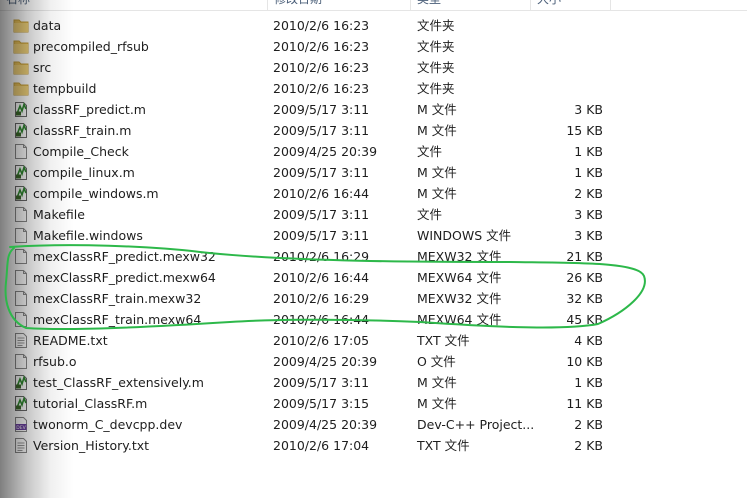 The image size is (747, 498). I want to click on file-name: Compile_Check, so click(81, 151).